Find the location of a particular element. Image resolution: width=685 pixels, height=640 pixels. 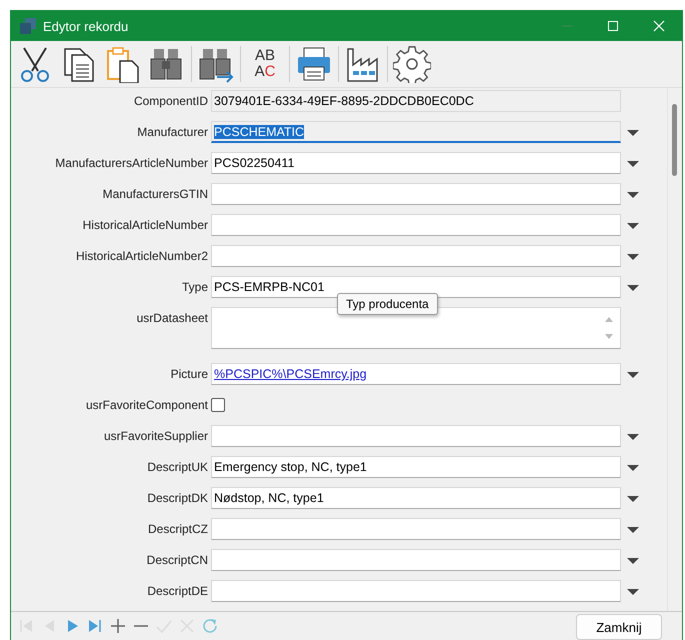

printer-icon is located at coordinates (314, 64).